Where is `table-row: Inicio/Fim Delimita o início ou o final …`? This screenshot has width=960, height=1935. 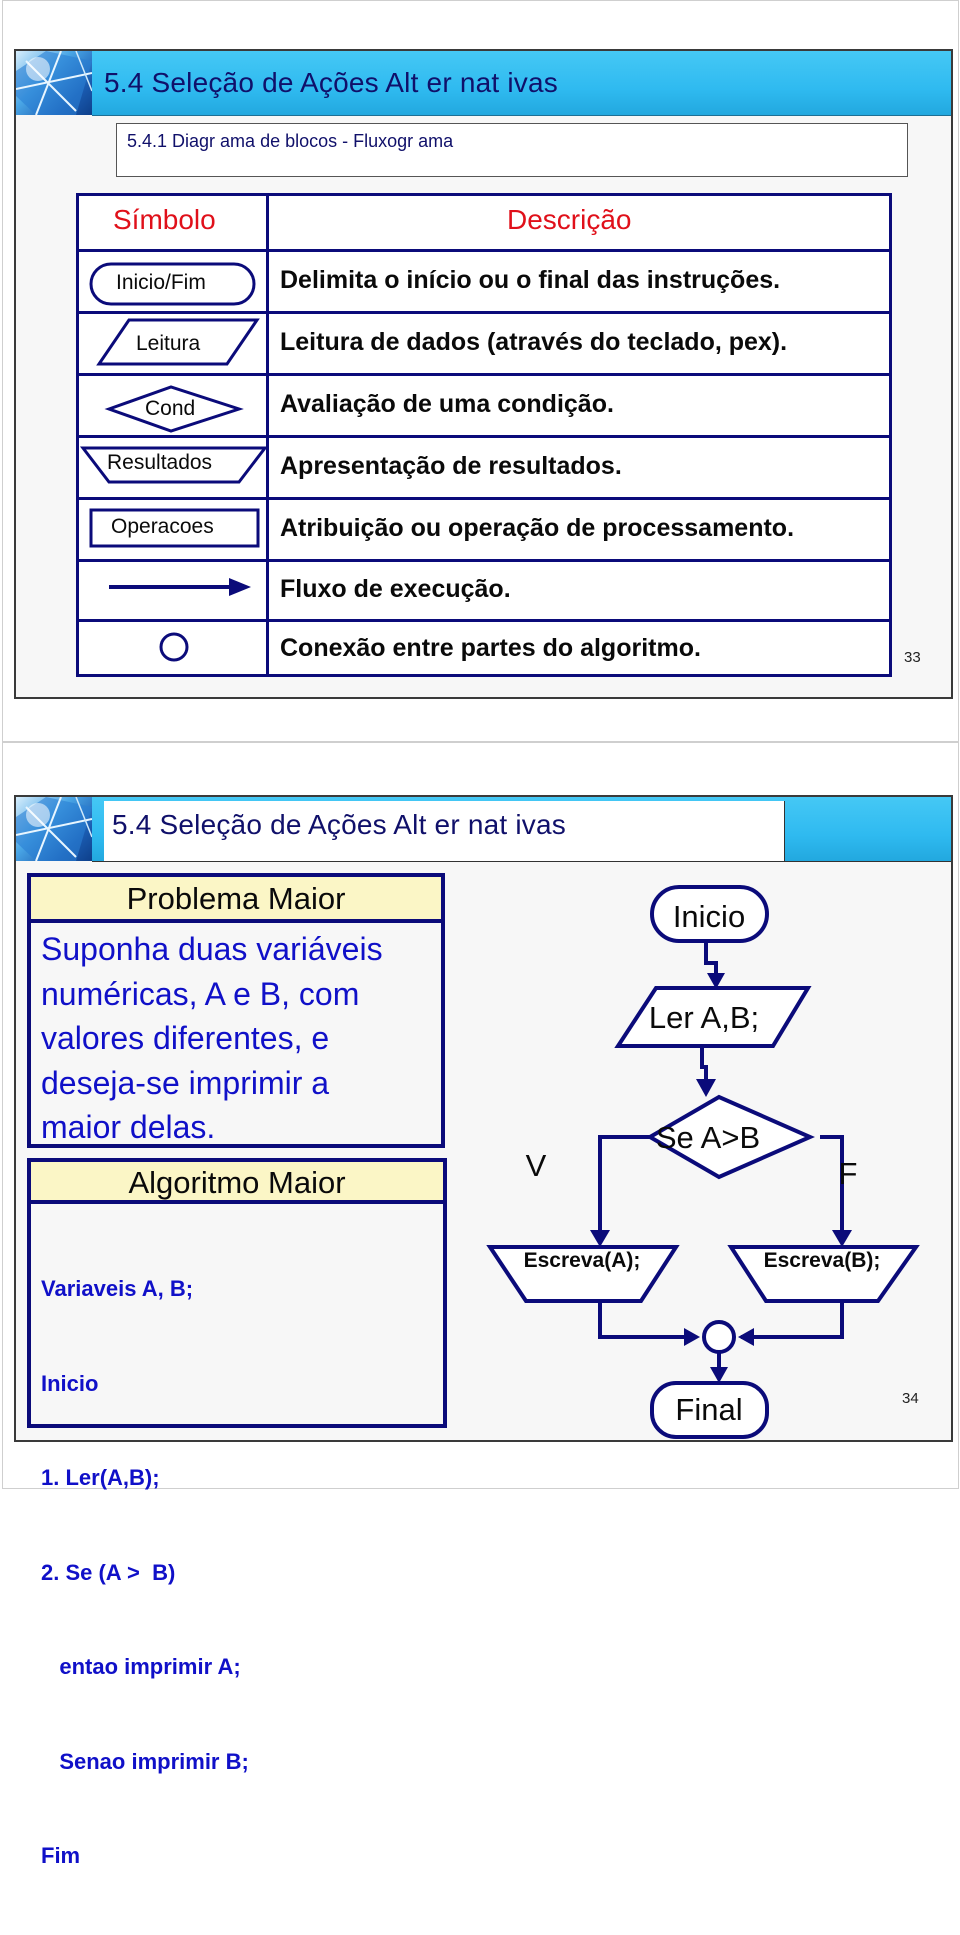 table-row: Inicio/Fim Delimita o início ou o final … is located at coordinates (484, 280).